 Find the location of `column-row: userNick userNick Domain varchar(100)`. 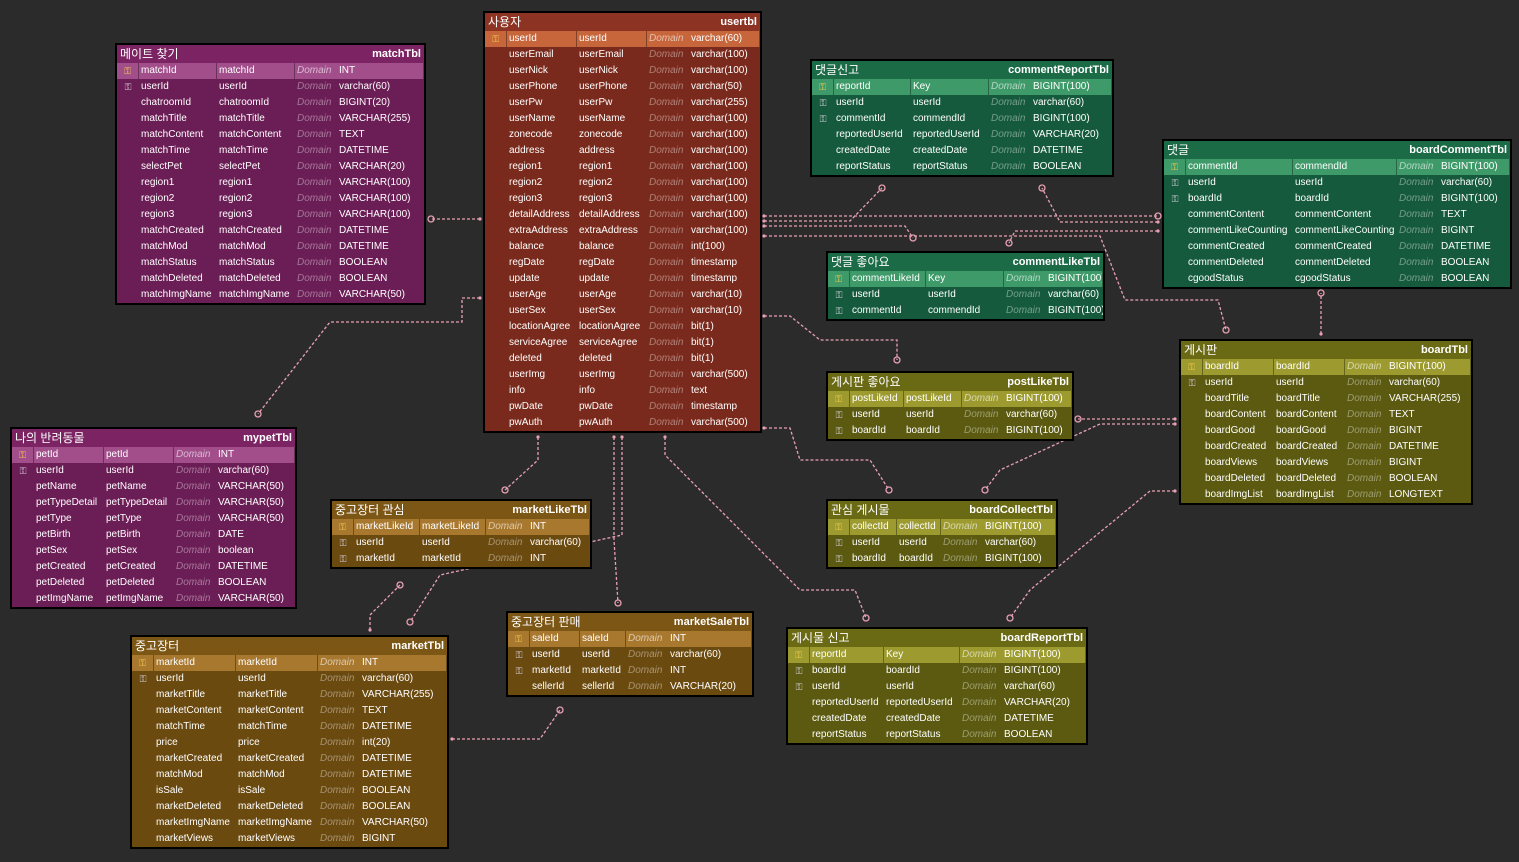

column-row: userNick userNick Domain varchar(100) is located at coordinates (622, 71).